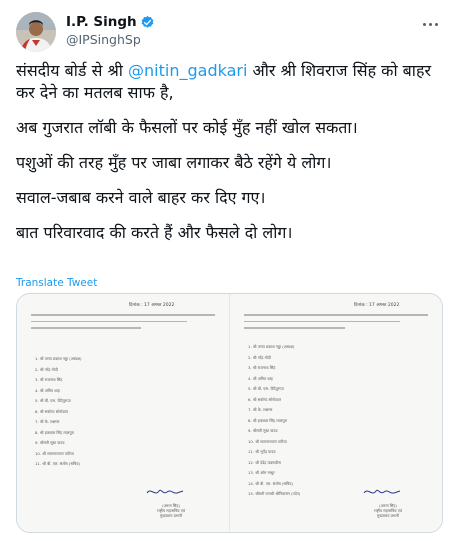  I want to click on profile-photo, so click(36, 32).